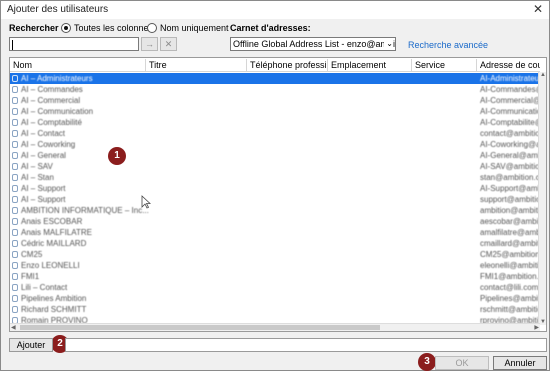 The width and height of the screenshot is (550, 371). I want to click on list-row: AI – Support AI-Support@ambitio, so click(278, 188).